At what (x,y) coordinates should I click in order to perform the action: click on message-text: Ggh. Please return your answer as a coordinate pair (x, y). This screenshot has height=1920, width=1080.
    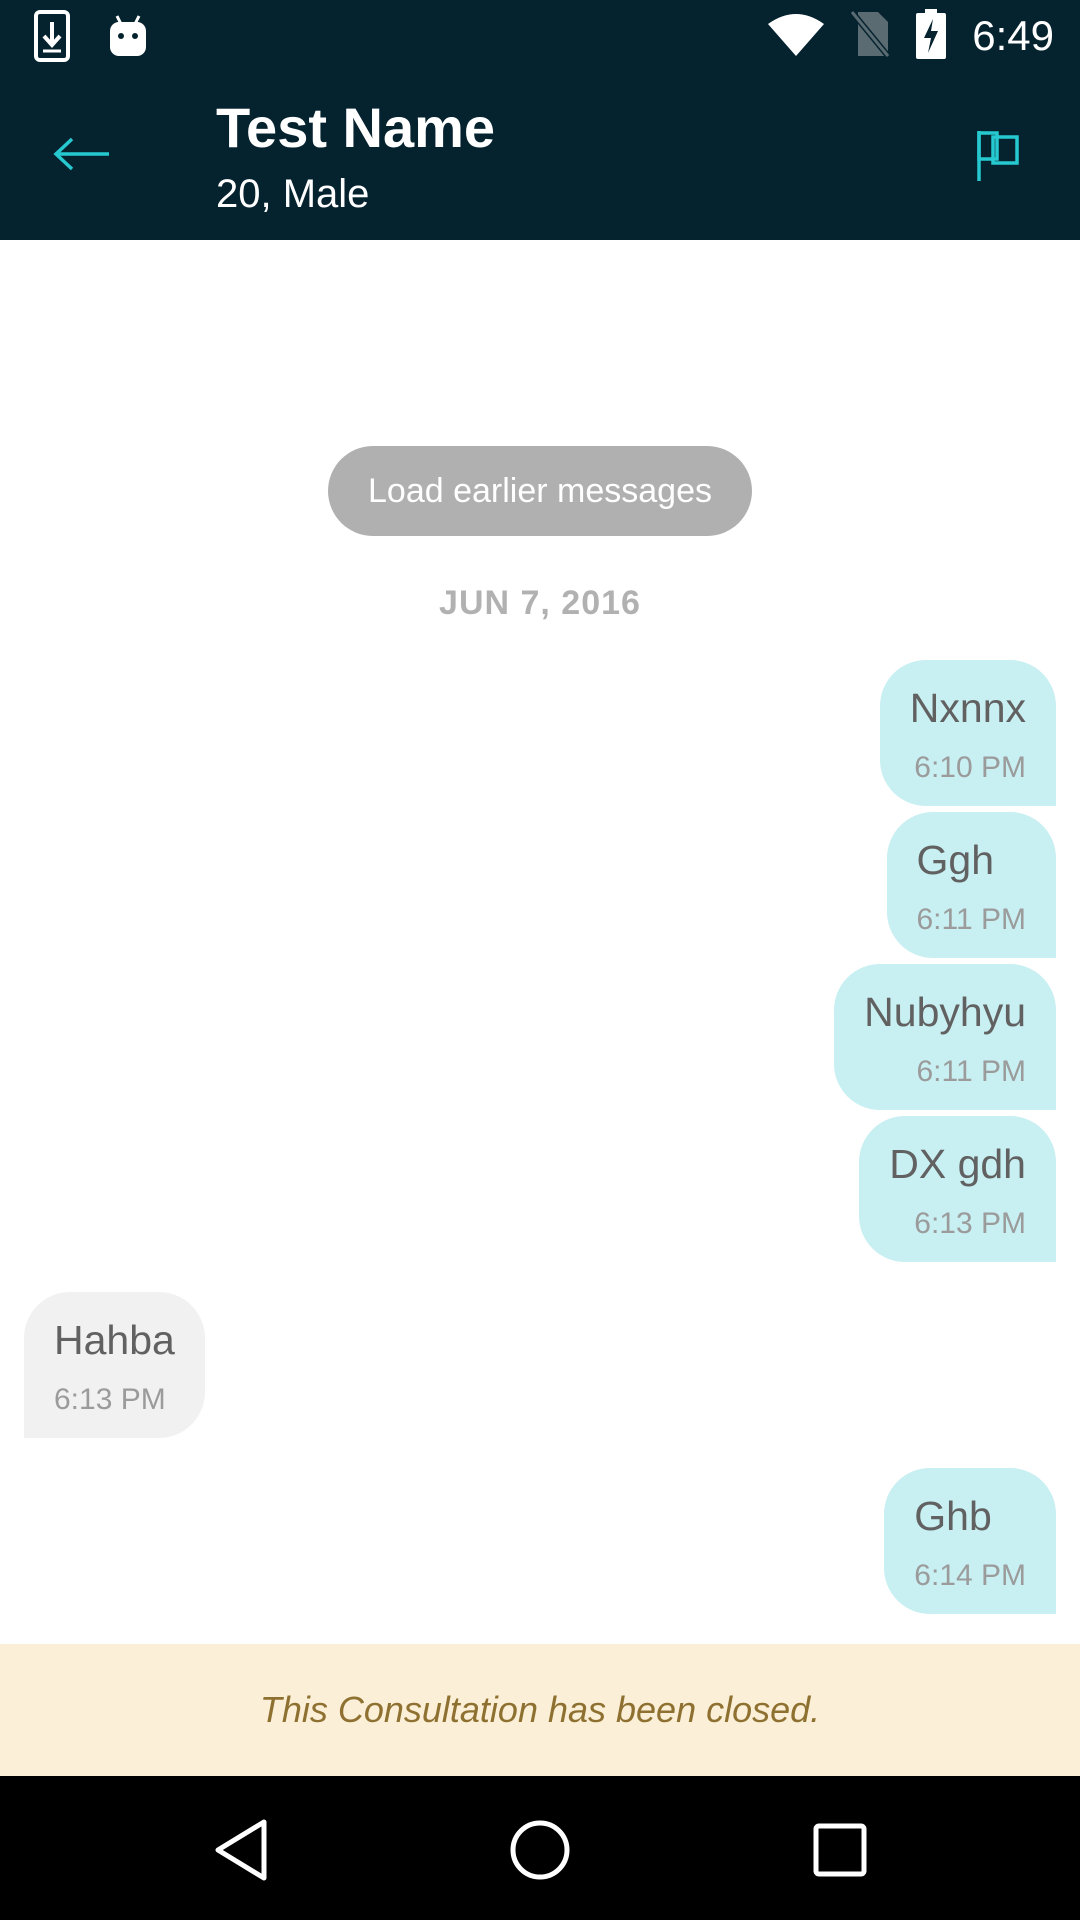
    Looking at the image, I should click on (955, 860).